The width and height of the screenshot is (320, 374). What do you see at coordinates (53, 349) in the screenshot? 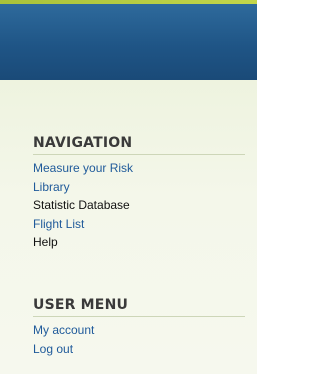
I see `log-out-link: Log out` at bounding box center [53, 349].